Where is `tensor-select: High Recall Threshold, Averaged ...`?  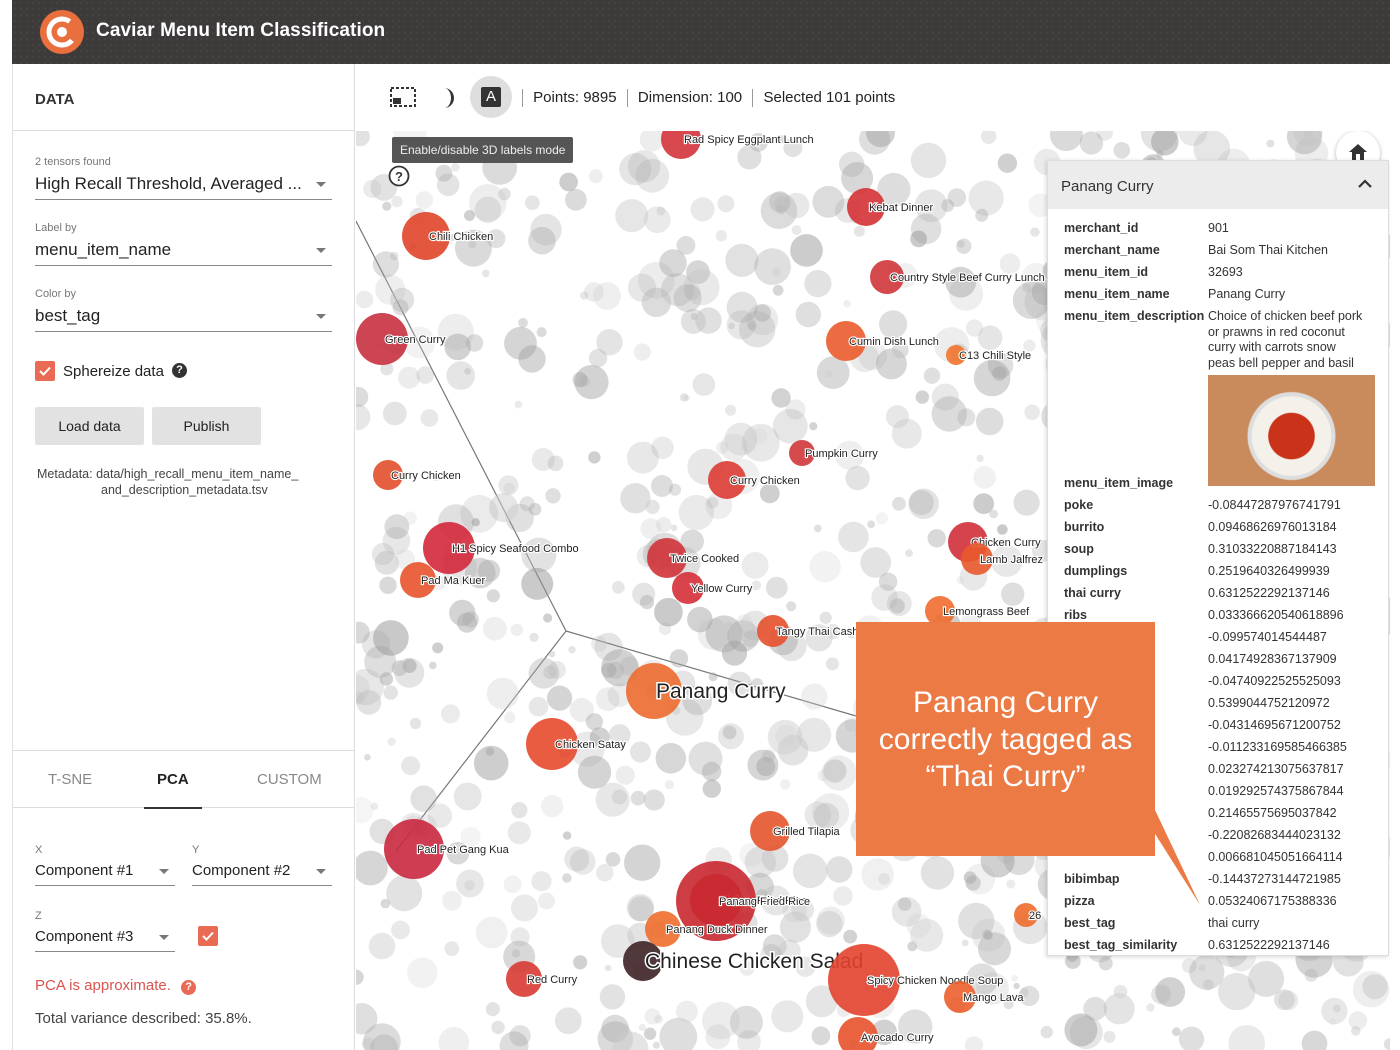 tensor-select: High Recall Threshold, Averaged ... is located at coordinates (183, 186).